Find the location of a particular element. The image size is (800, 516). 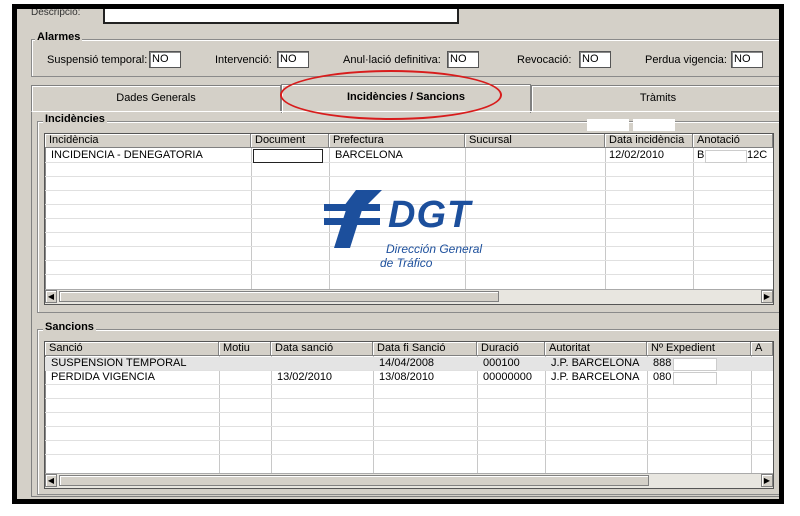

column-header-expedient: Nº Expedient is located at coordinates (699, 349).